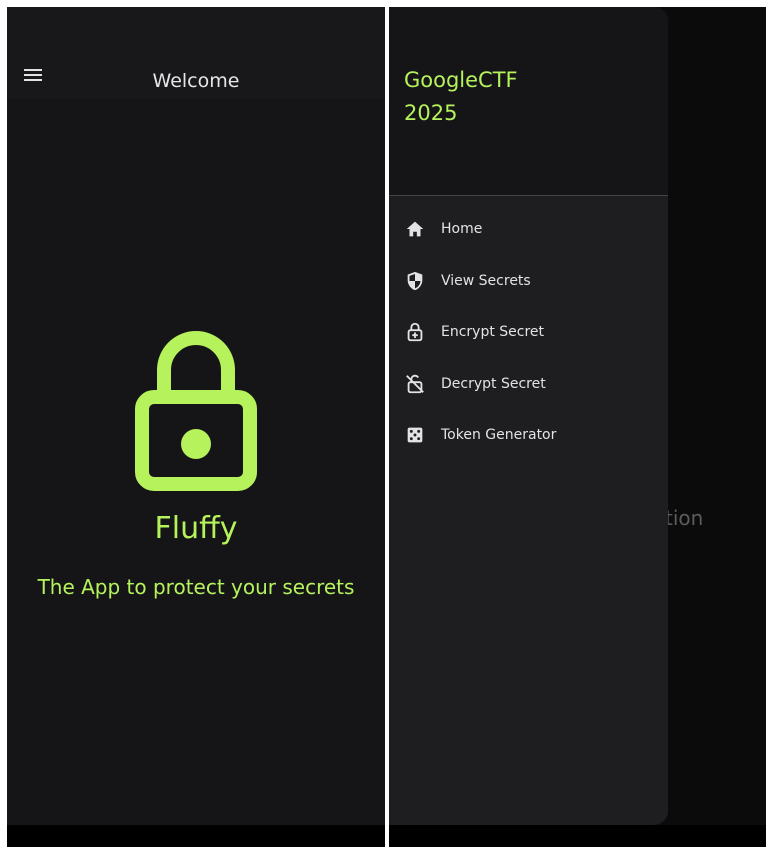  Describe the element at coordinates (528, 229) in the screenshot. I see `drawer-item-home: Home` at that location.